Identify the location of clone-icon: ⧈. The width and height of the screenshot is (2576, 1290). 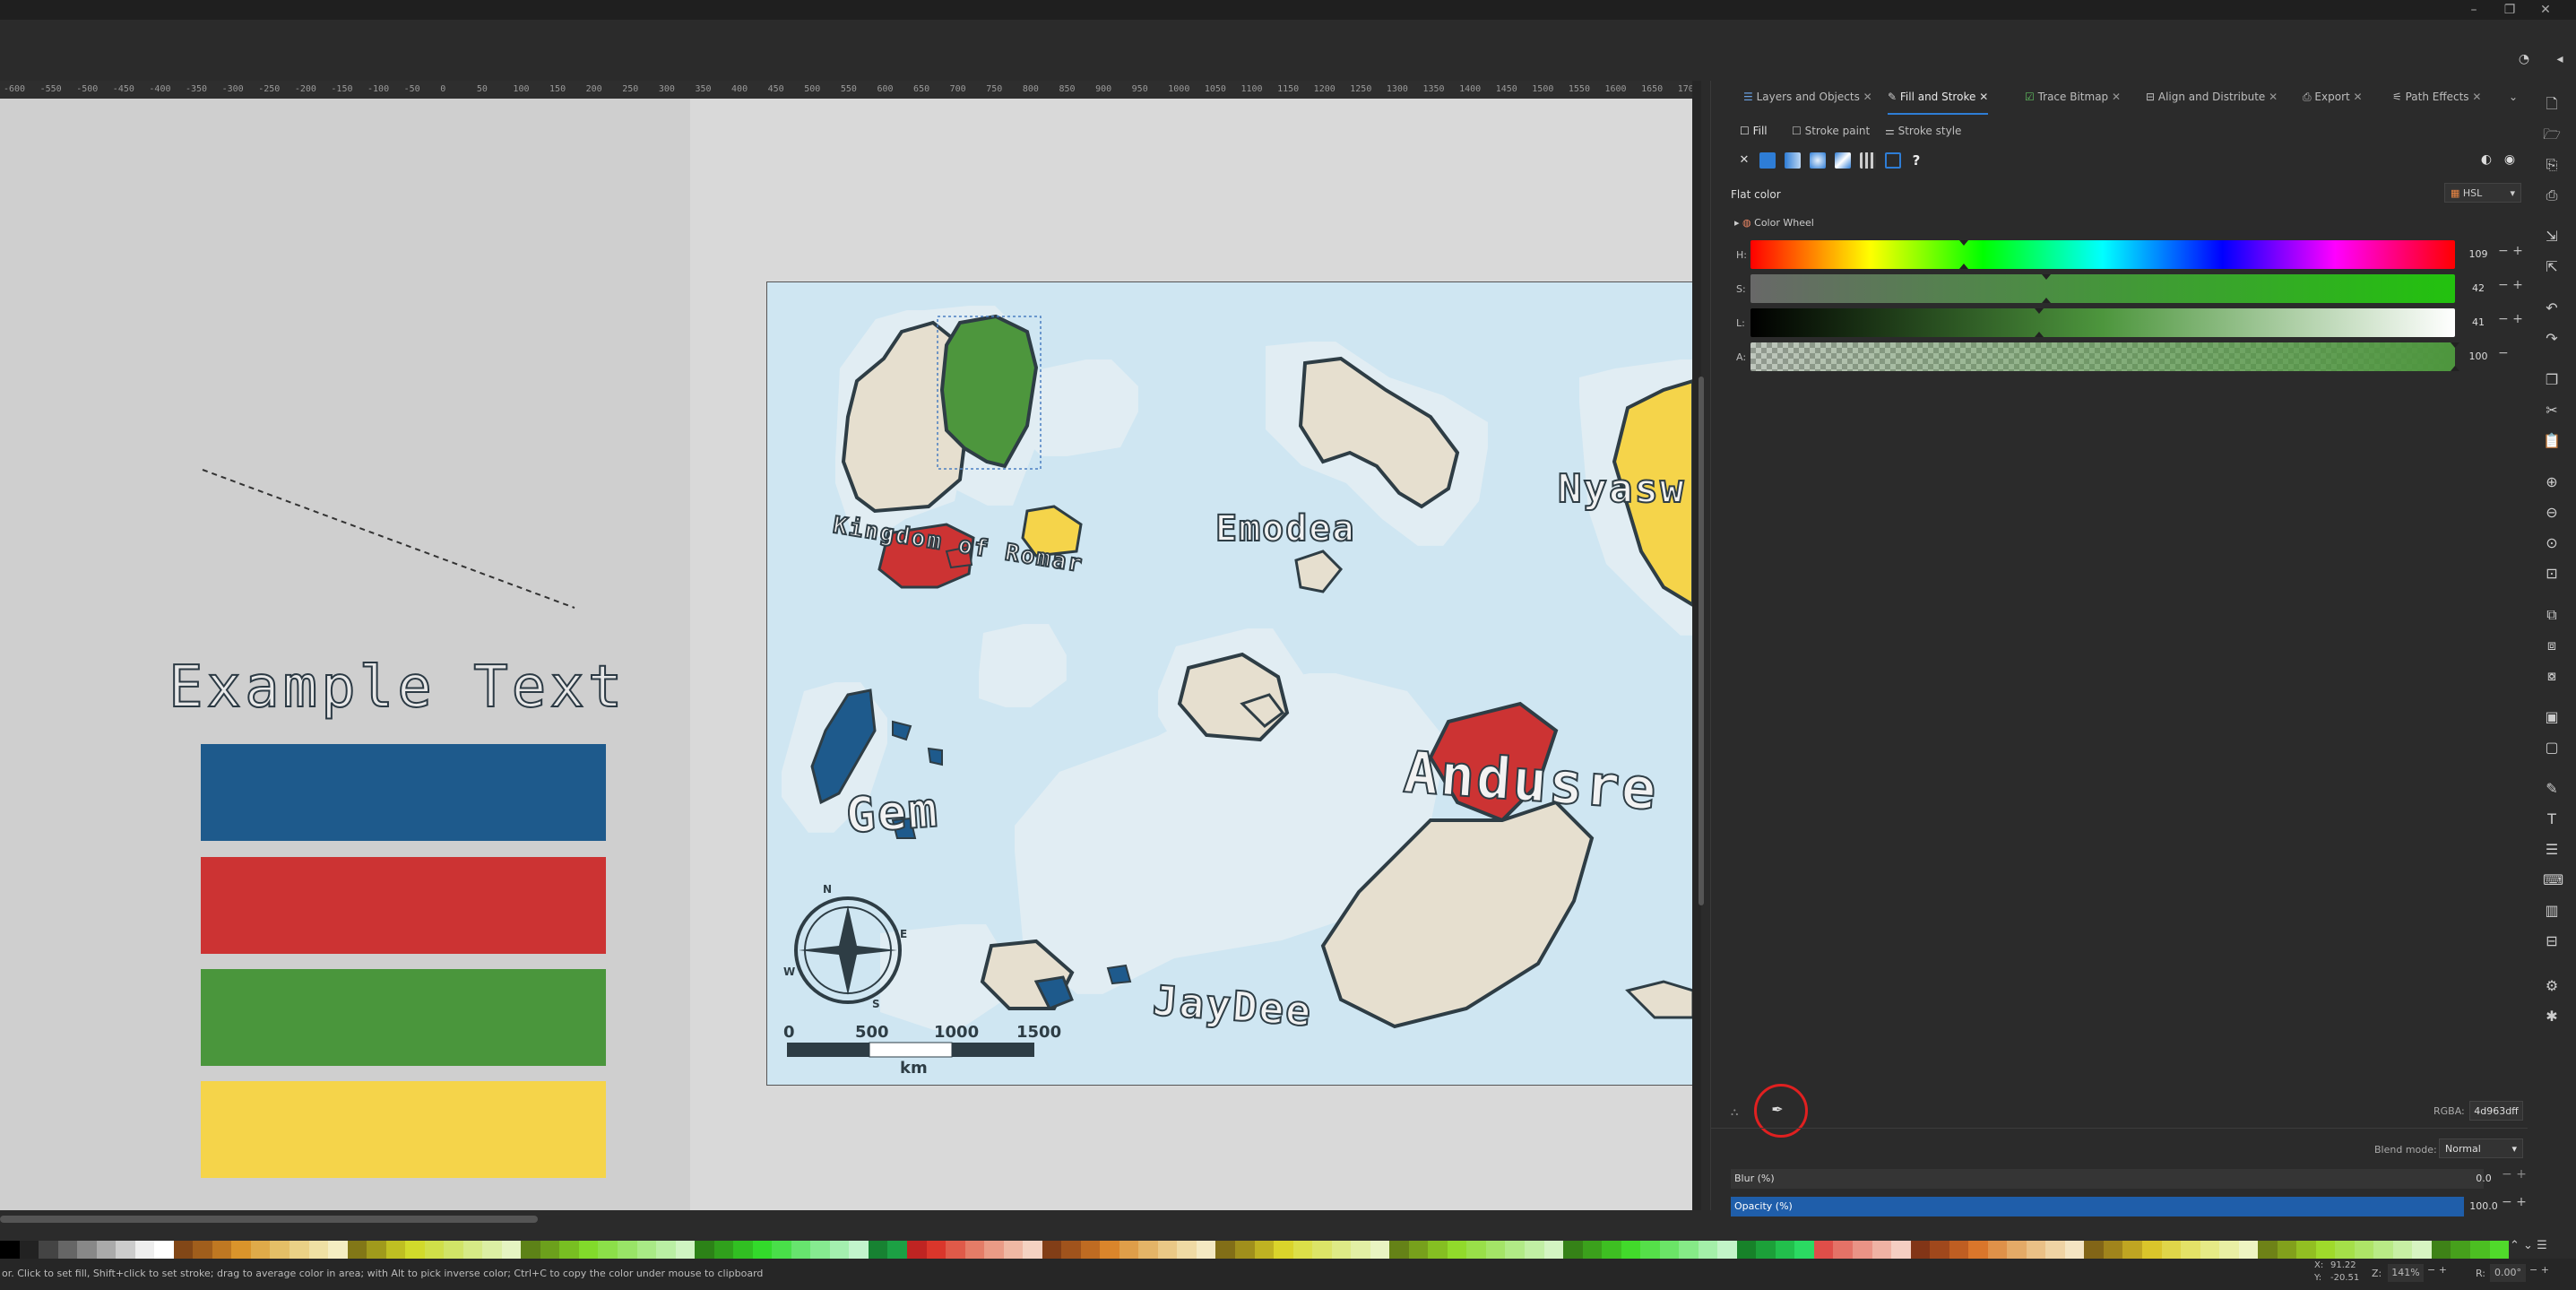
(2552, 645).